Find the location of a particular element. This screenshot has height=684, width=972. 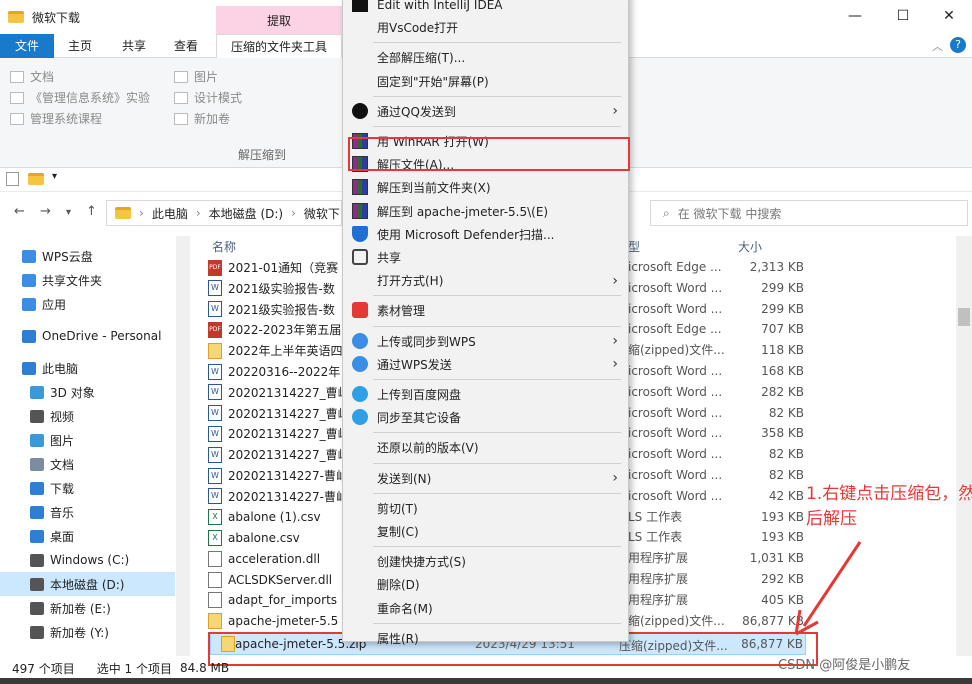

tab-compressed-tools: 压缩的文件夹工具 is located at coordinates (279, 46).